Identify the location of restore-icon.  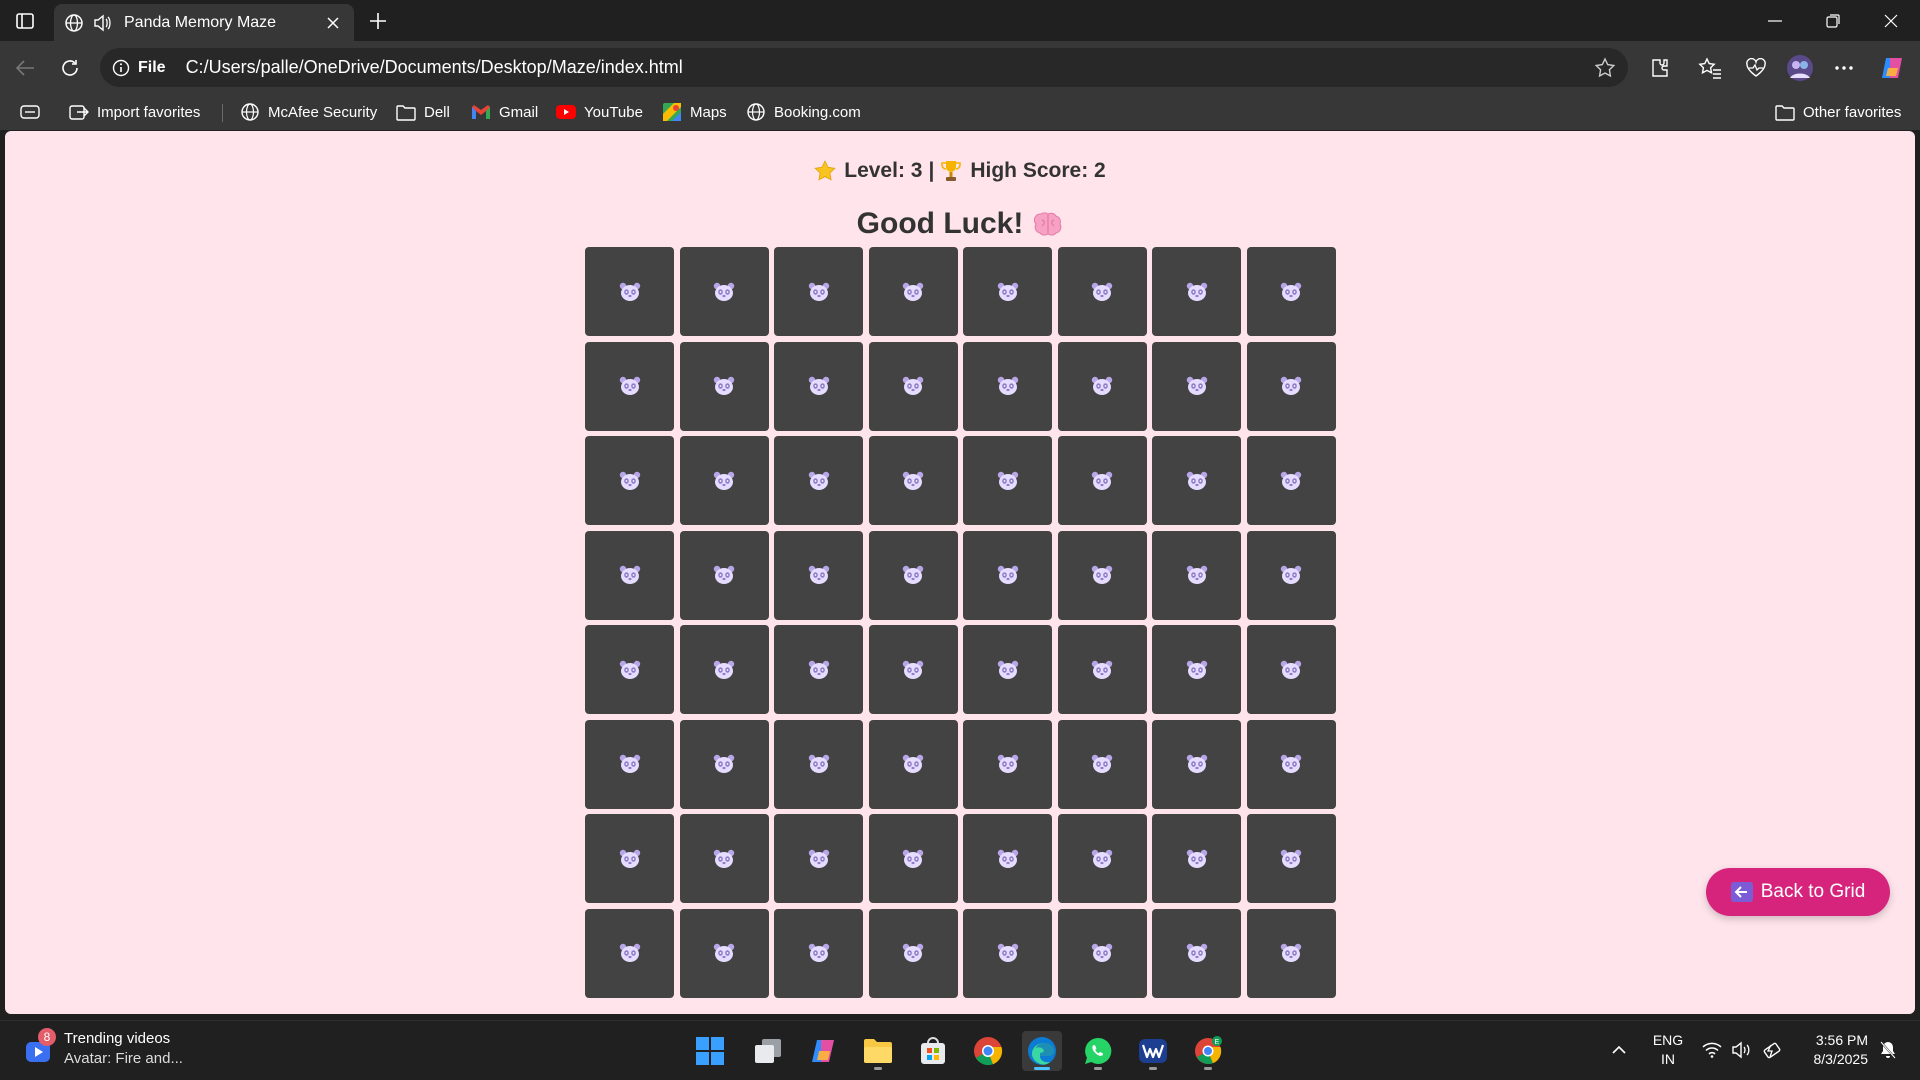
(1833, 21).